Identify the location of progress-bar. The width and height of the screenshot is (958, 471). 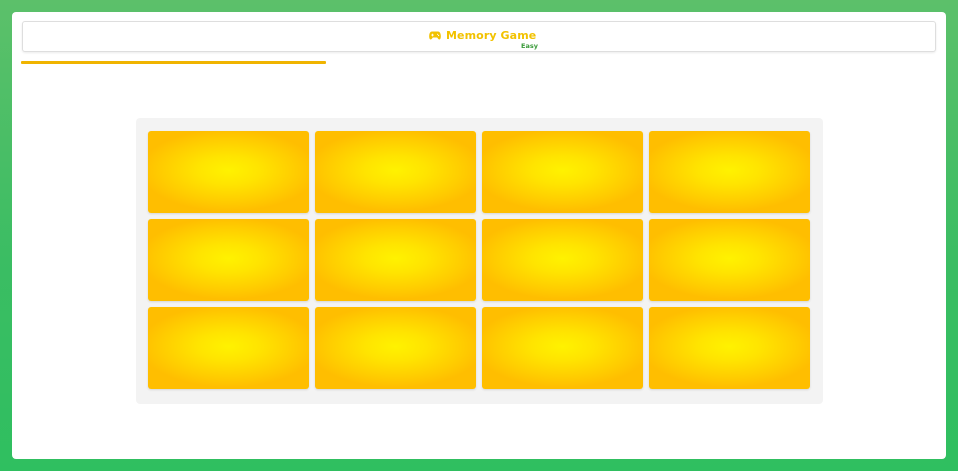
(479, 62).